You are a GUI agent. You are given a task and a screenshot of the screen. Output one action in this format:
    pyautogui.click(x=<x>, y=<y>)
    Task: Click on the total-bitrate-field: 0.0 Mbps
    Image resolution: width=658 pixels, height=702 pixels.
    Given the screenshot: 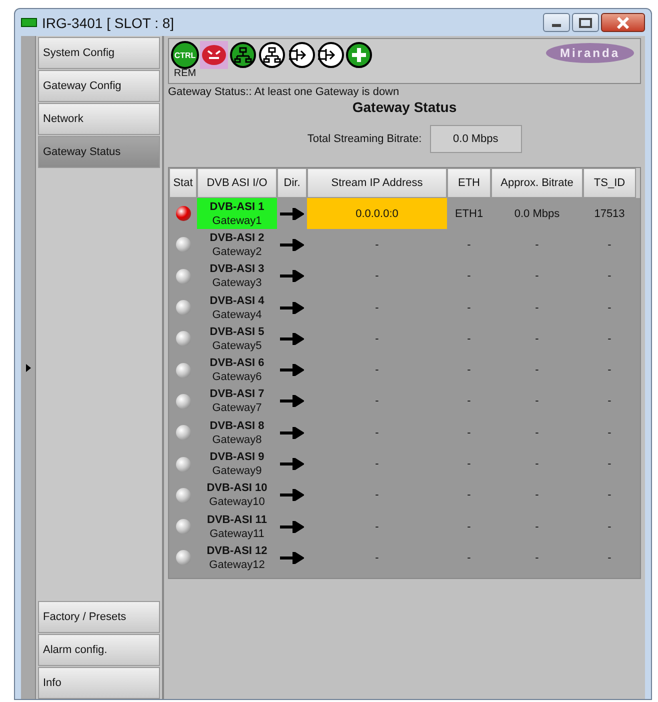 What is the action you would take?
    pyautogui.click(x=476, y=139)
    